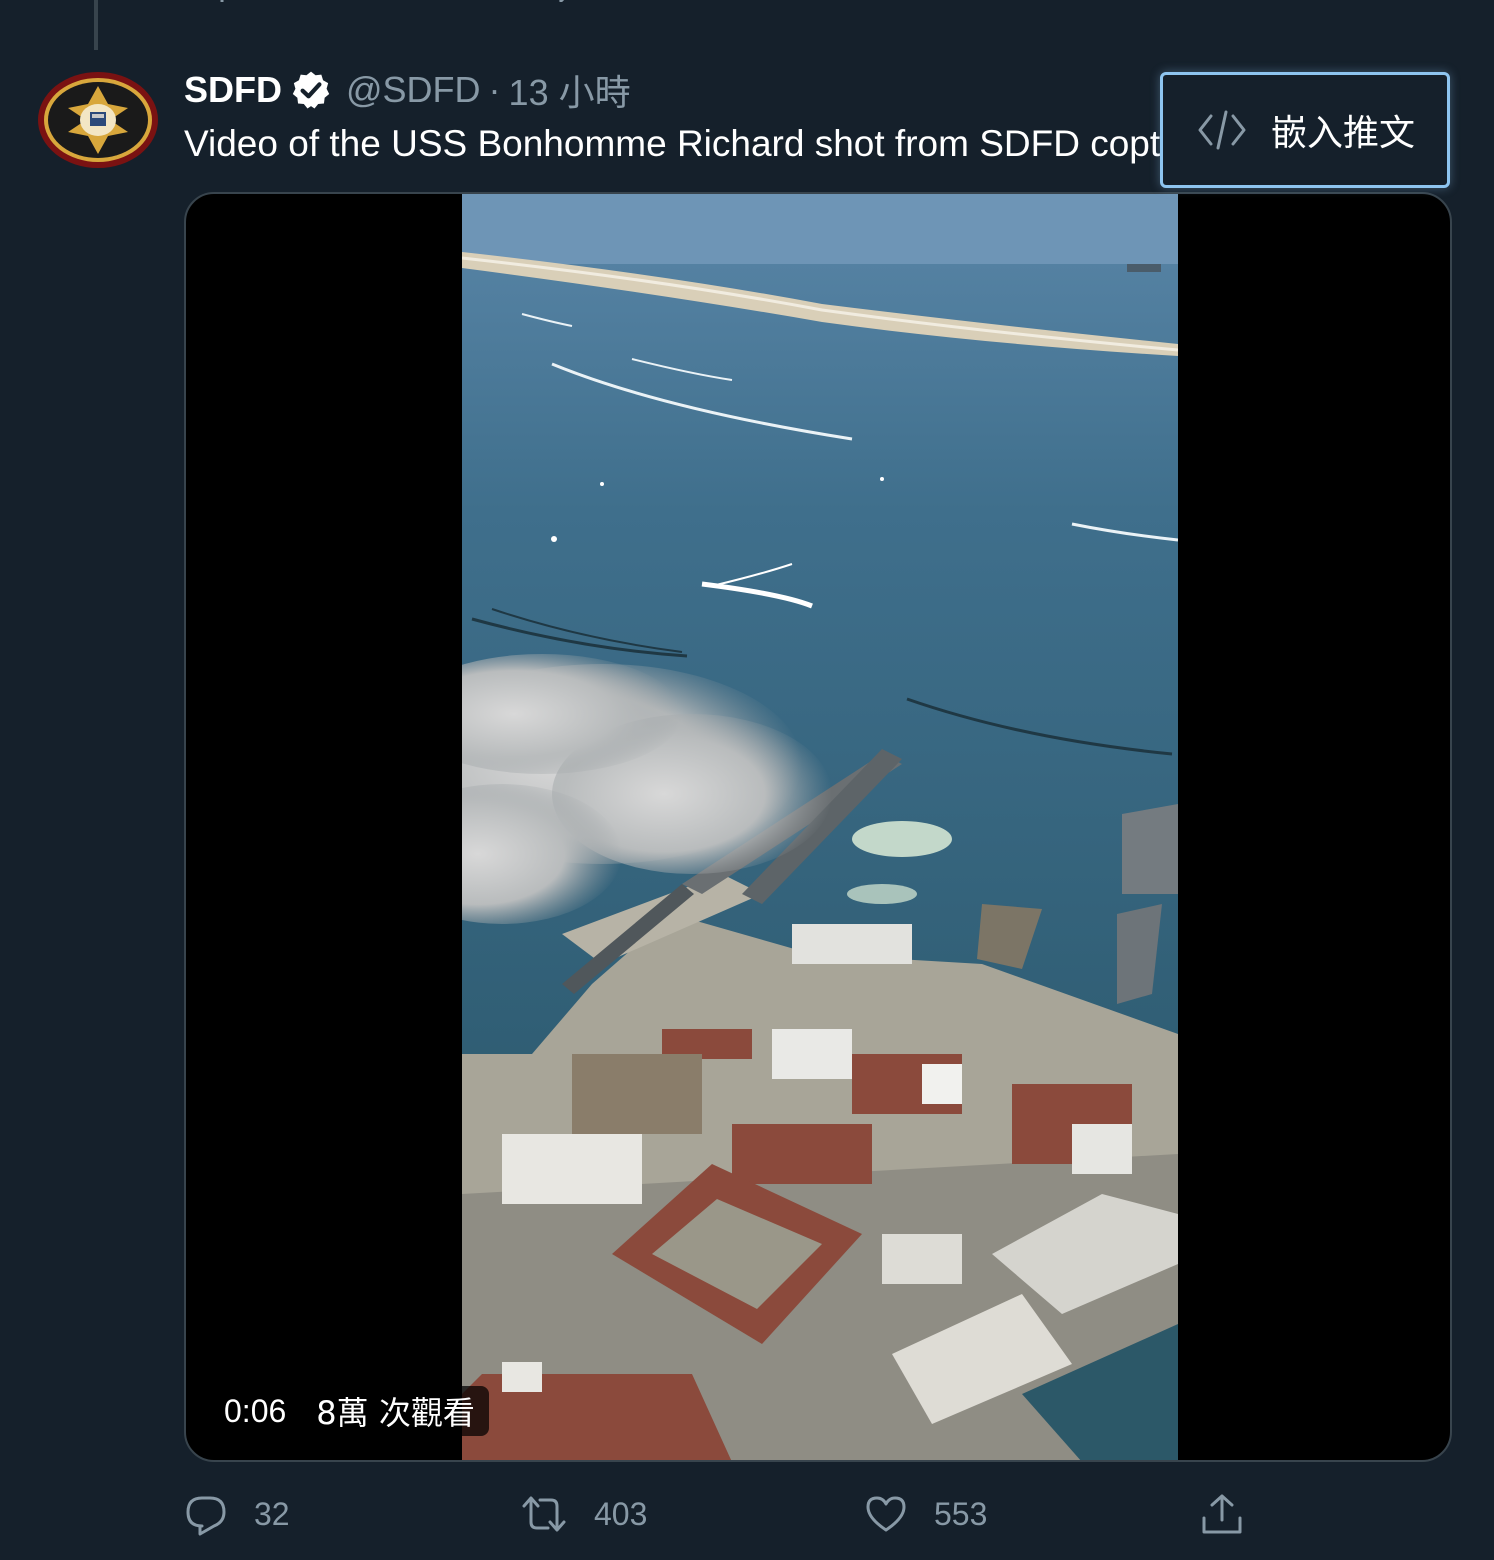 This screenshot has width=1494, height=1560. I want to click on reply-button: 32, so click(237, 1514).